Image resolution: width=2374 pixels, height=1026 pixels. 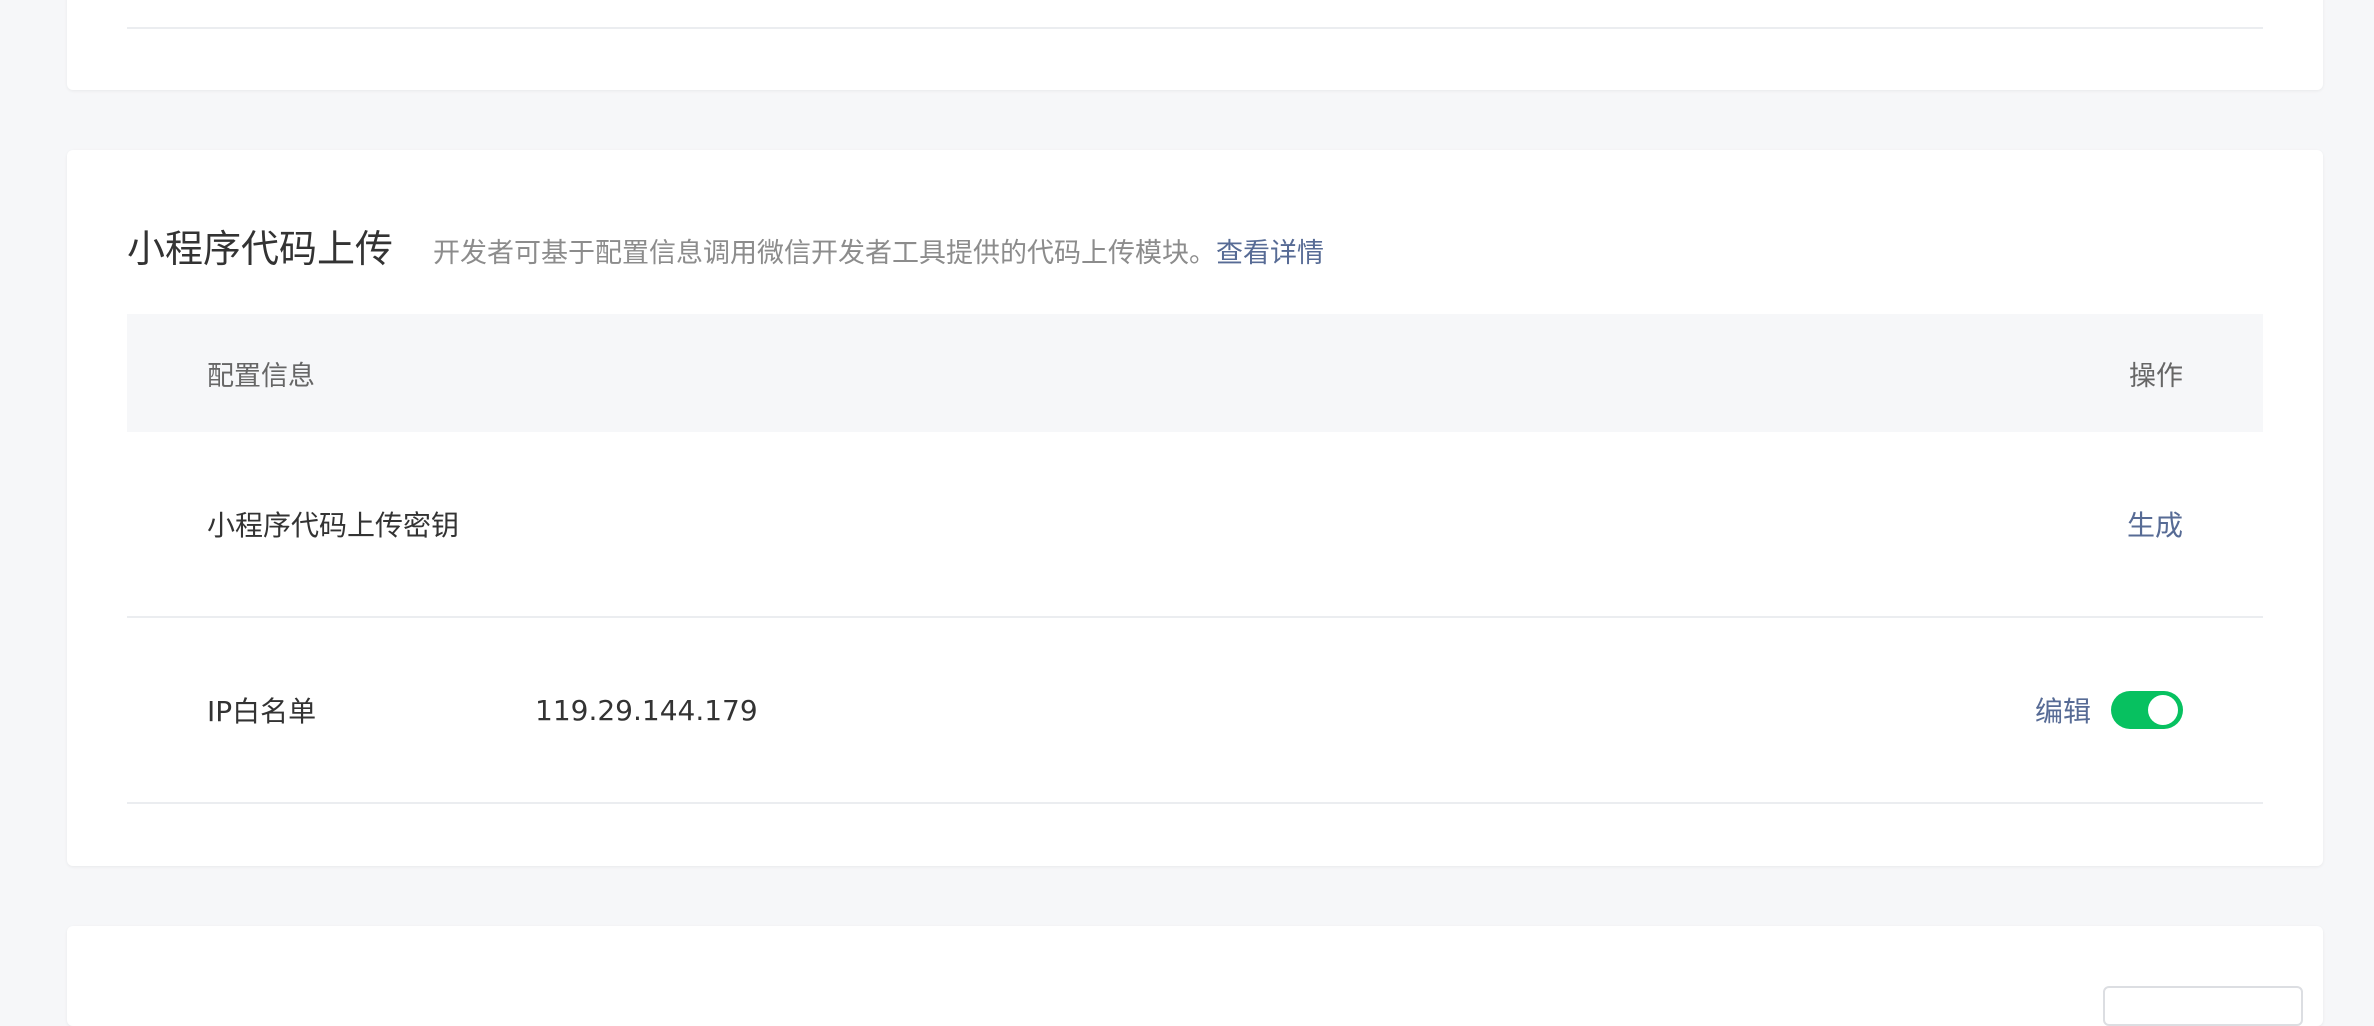 What do you see at coordinates (825, 253) in the screenshot?
I see `section-description: 开发者可基于配置信息调用微信开发者工具提供的代码上传模块。` at bounding box center [825, 253].